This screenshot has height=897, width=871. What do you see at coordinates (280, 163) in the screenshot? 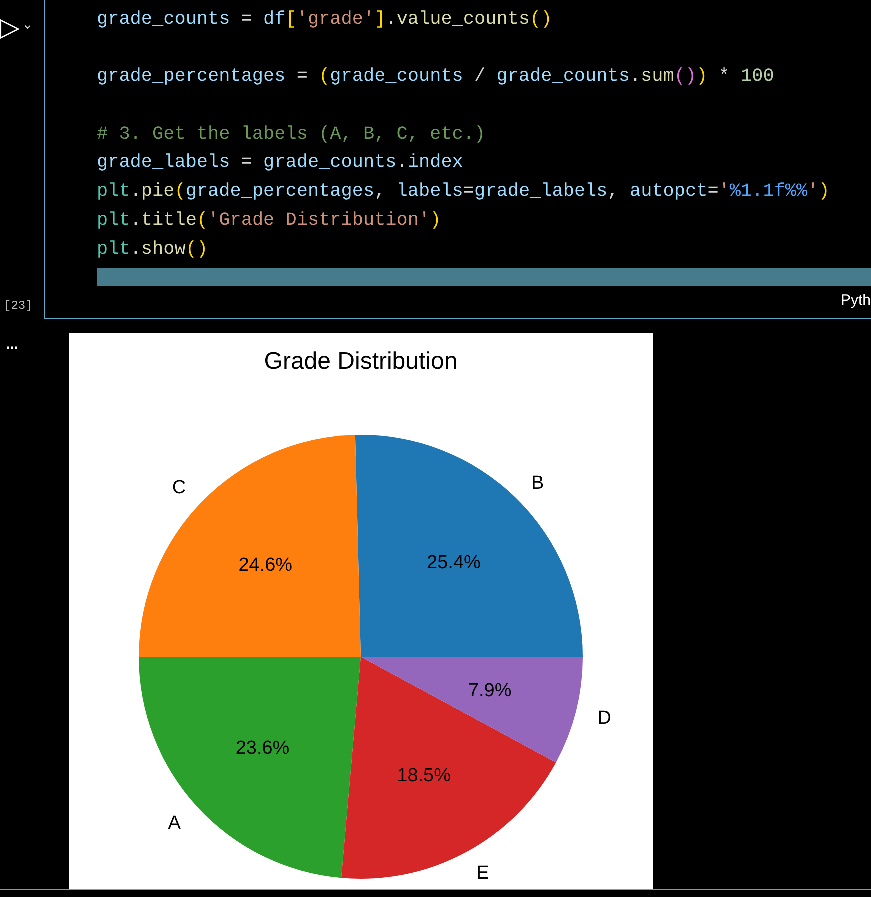
I see `code-line: grade_labels = grade_counts.index` at bounding box center [280, 163].